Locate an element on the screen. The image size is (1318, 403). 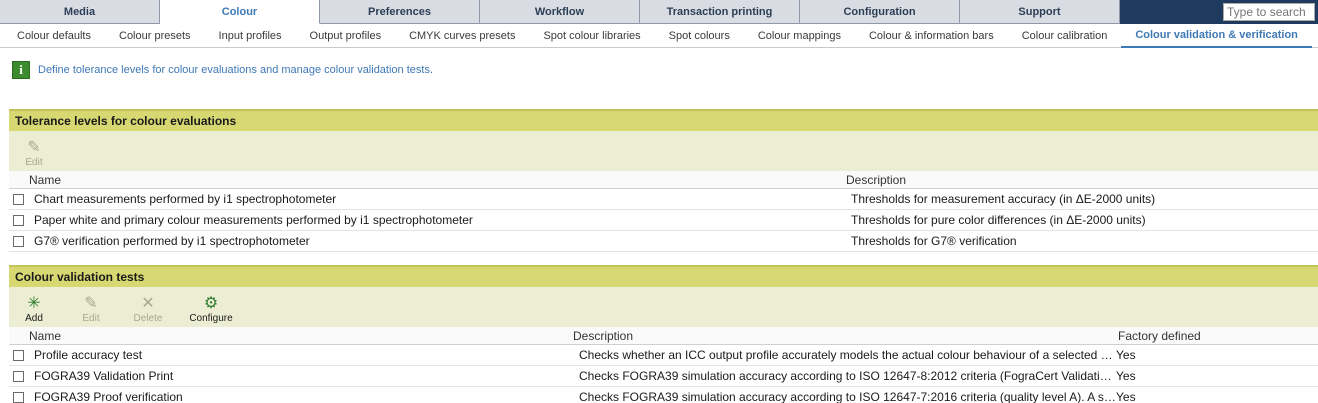
tab-transaction-printing: Transaction printing is located at coordinates (720, 12).